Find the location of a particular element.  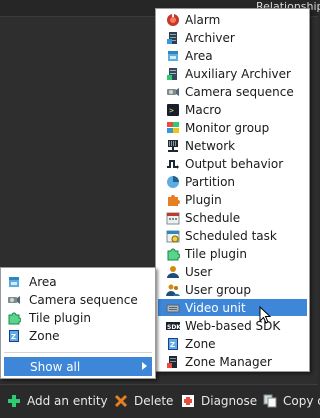

alarm-icon is located at coordinates (173, 20).